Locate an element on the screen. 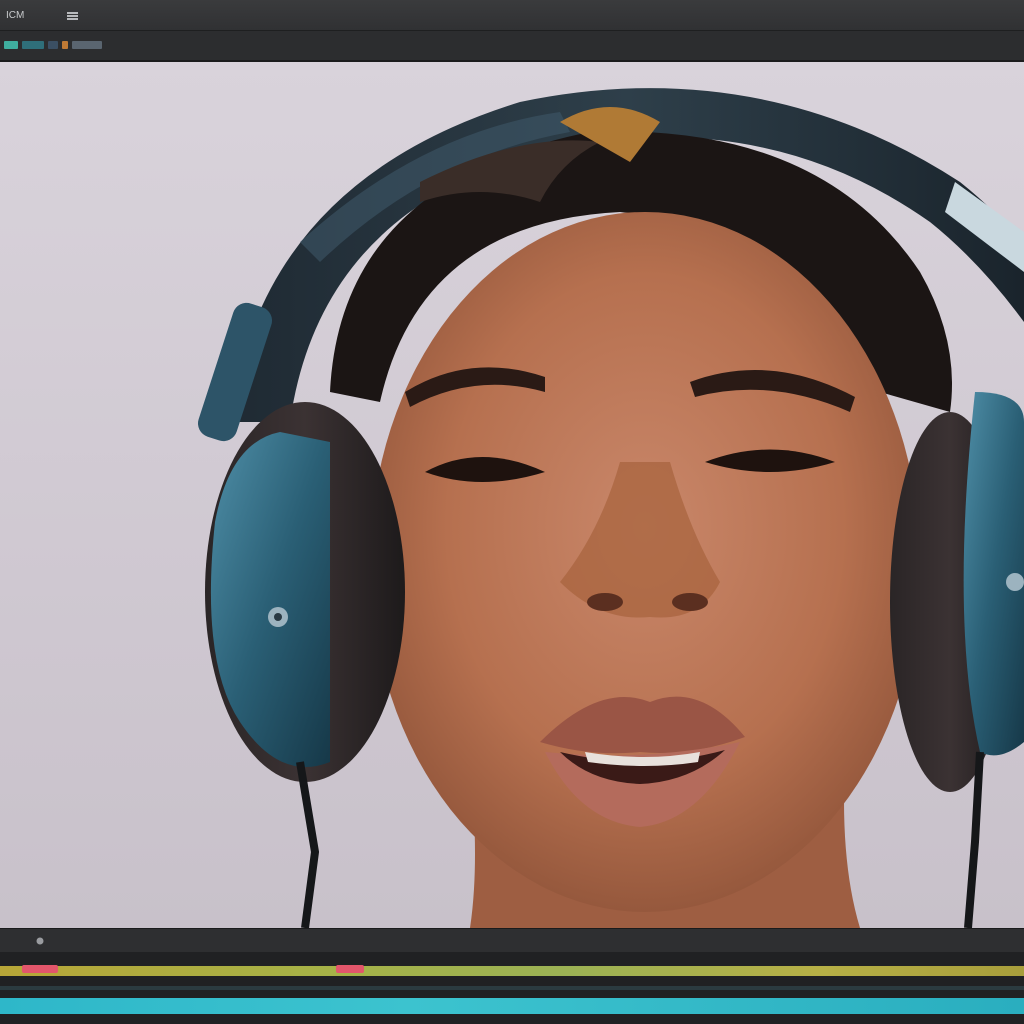 This screenshot has height=1024, width=1024. tool-swatch-1-icon is located at coordinates (11, 45).